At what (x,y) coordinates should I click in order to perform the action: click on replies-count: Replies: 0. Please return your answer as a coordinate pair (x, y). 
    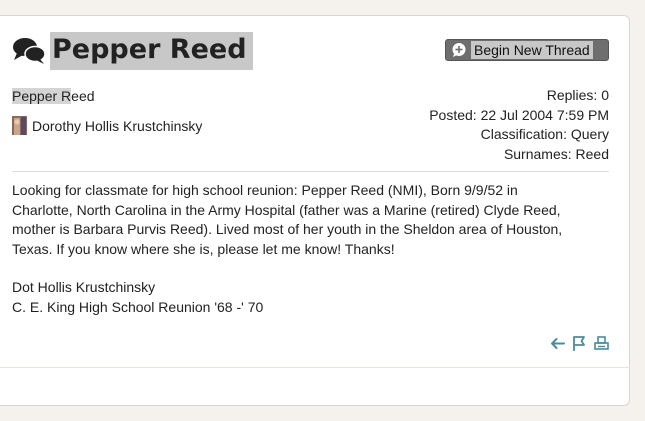
    Looking at the image, I should click on (577, 95).